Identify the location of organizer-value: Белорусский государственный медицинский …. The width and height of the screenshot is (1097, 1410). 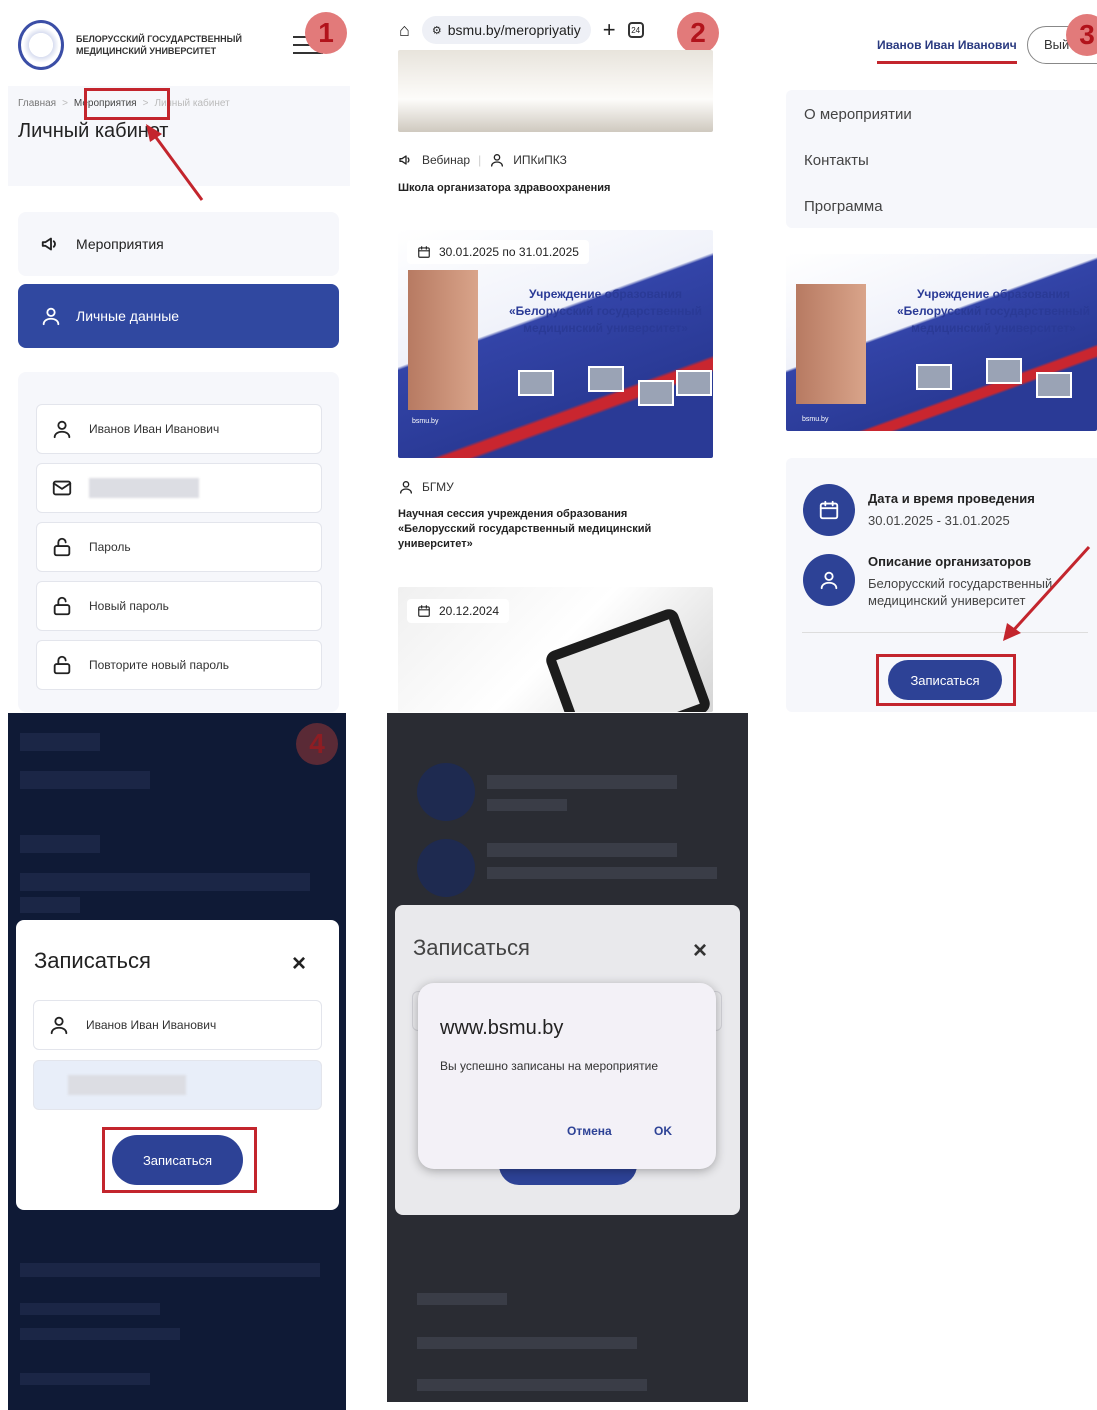
(960, 592).